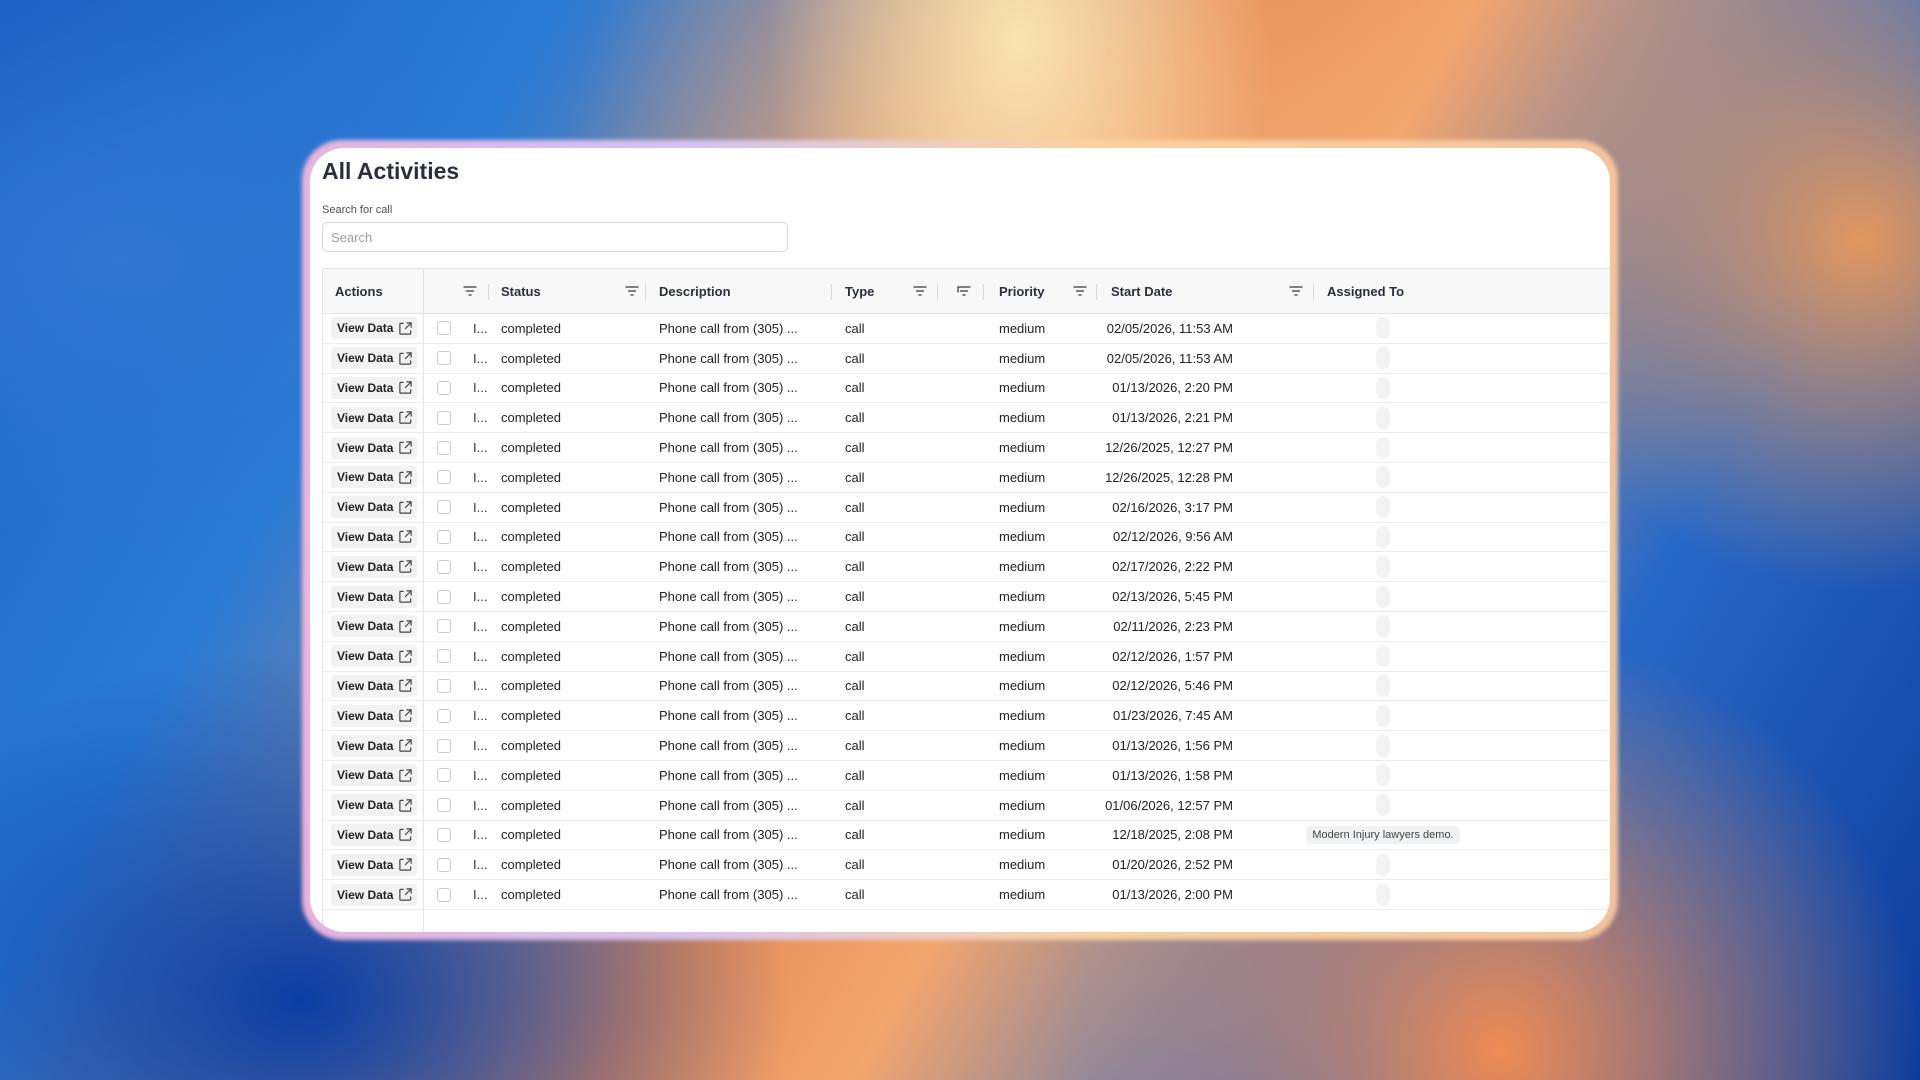 Image resolution: width=1920 pixels, height=1080 pixels. Describe the element at coordinates (632, 291) in the screenshot. I see `status-filter-icon` at that location.